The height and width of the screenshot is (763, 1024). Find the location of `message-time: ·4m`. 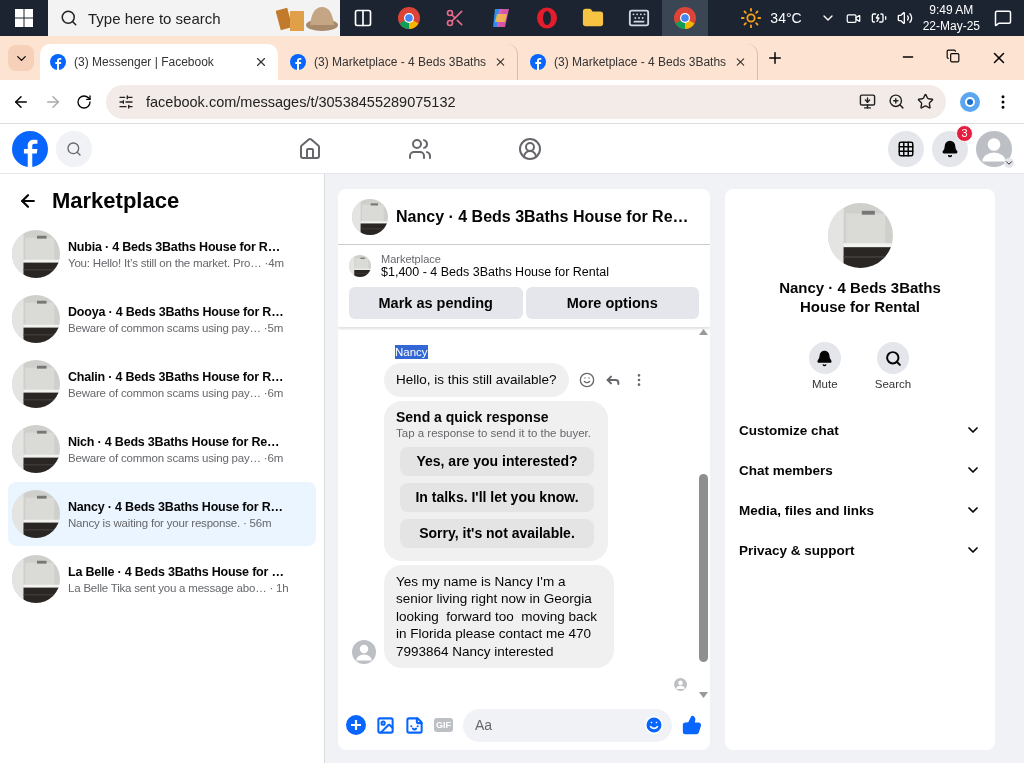

message-time: ·4m is located at coordinates (274, 262).